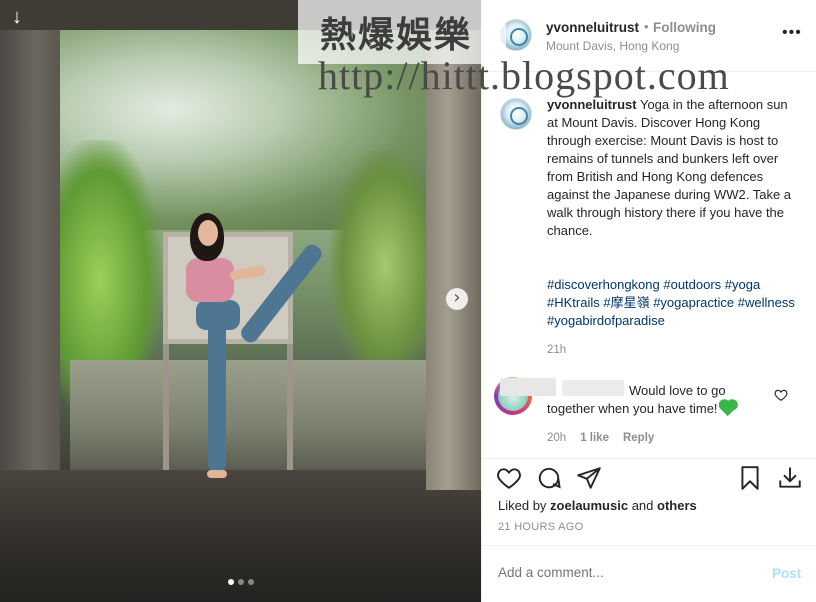  What do you see at coordinates (290, 409) in the screenshot?
I see `sign-post-right` at bounding box center [290, 409].